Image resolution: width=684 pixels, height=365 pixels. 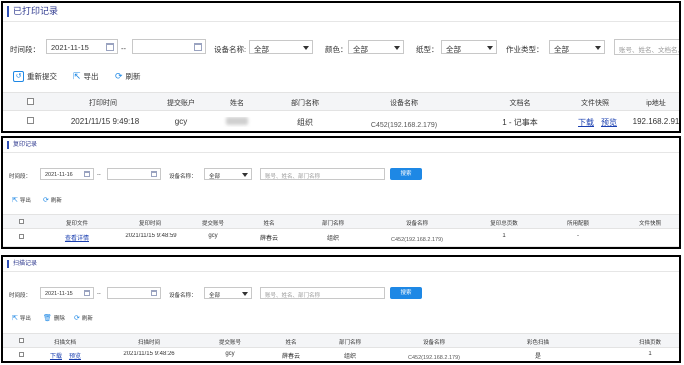 I want to click on refresh-icon: ⟳, so click(x=46, y=200).